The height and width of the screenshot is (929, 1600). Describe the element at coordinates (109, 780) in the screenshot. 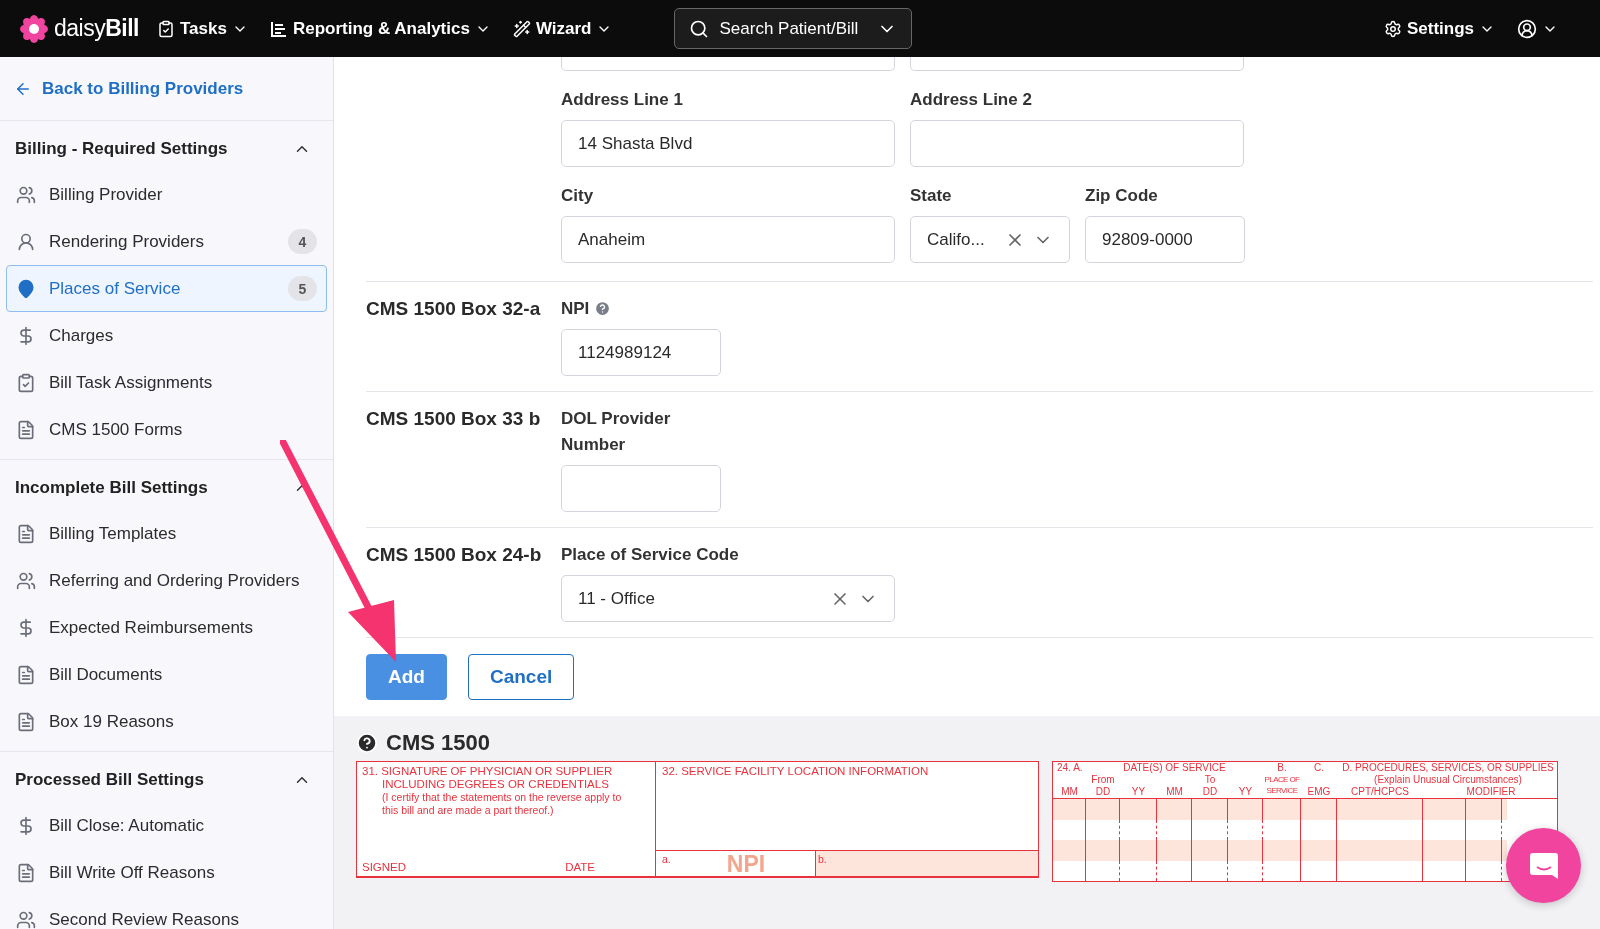

I see `section-title: Processed Bill Settings` at that location.